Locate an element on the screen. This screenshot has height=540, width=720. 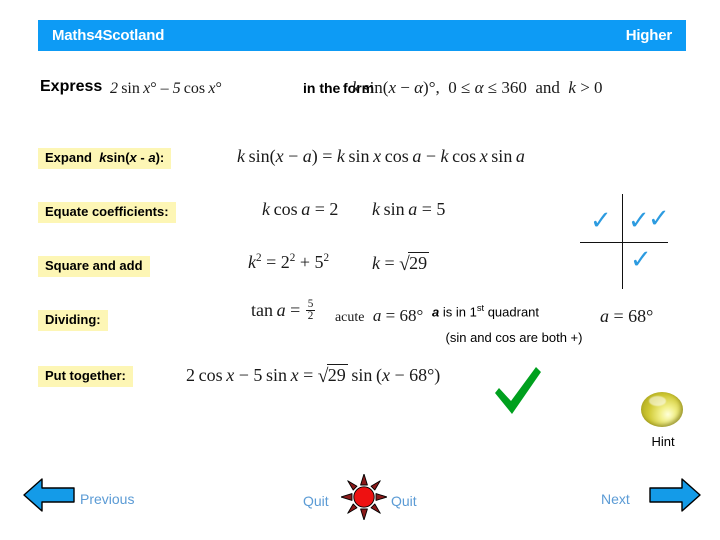
blue-check-icon-q1-b: ✓ is located at coordinates (659, 219).